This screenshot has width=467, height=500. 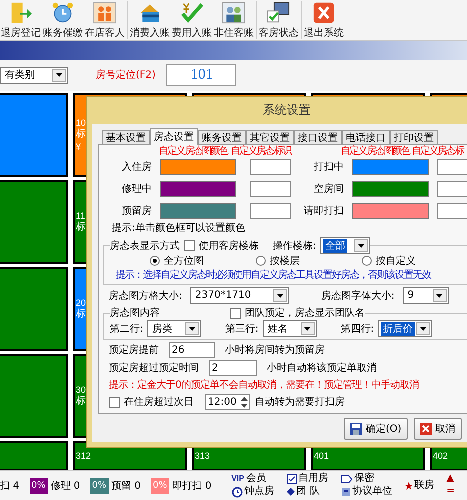 What do you see at coordinates (192, 13) in the screenshot?
I see `yen-check-icon` at bounding box center [192, 13].